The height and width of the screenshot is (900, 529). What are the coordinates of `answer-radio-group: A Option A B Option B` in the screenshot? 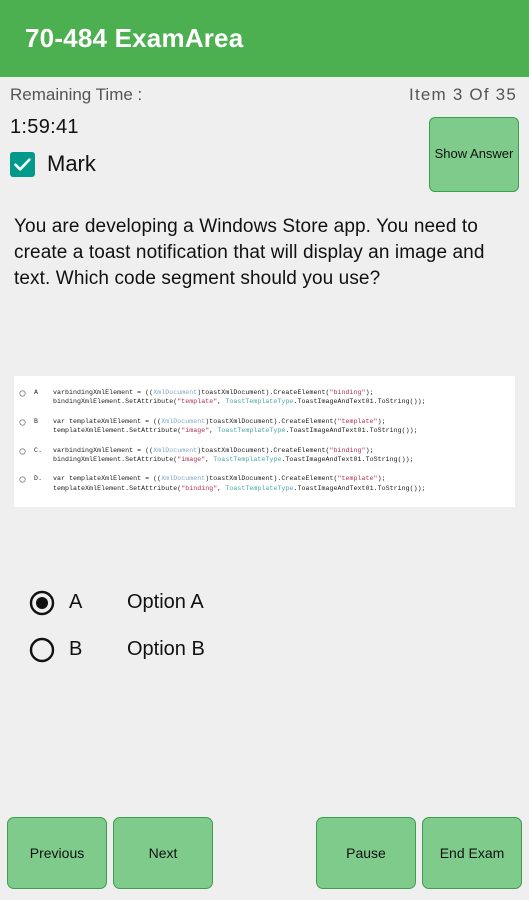 It's located at (264, 626).